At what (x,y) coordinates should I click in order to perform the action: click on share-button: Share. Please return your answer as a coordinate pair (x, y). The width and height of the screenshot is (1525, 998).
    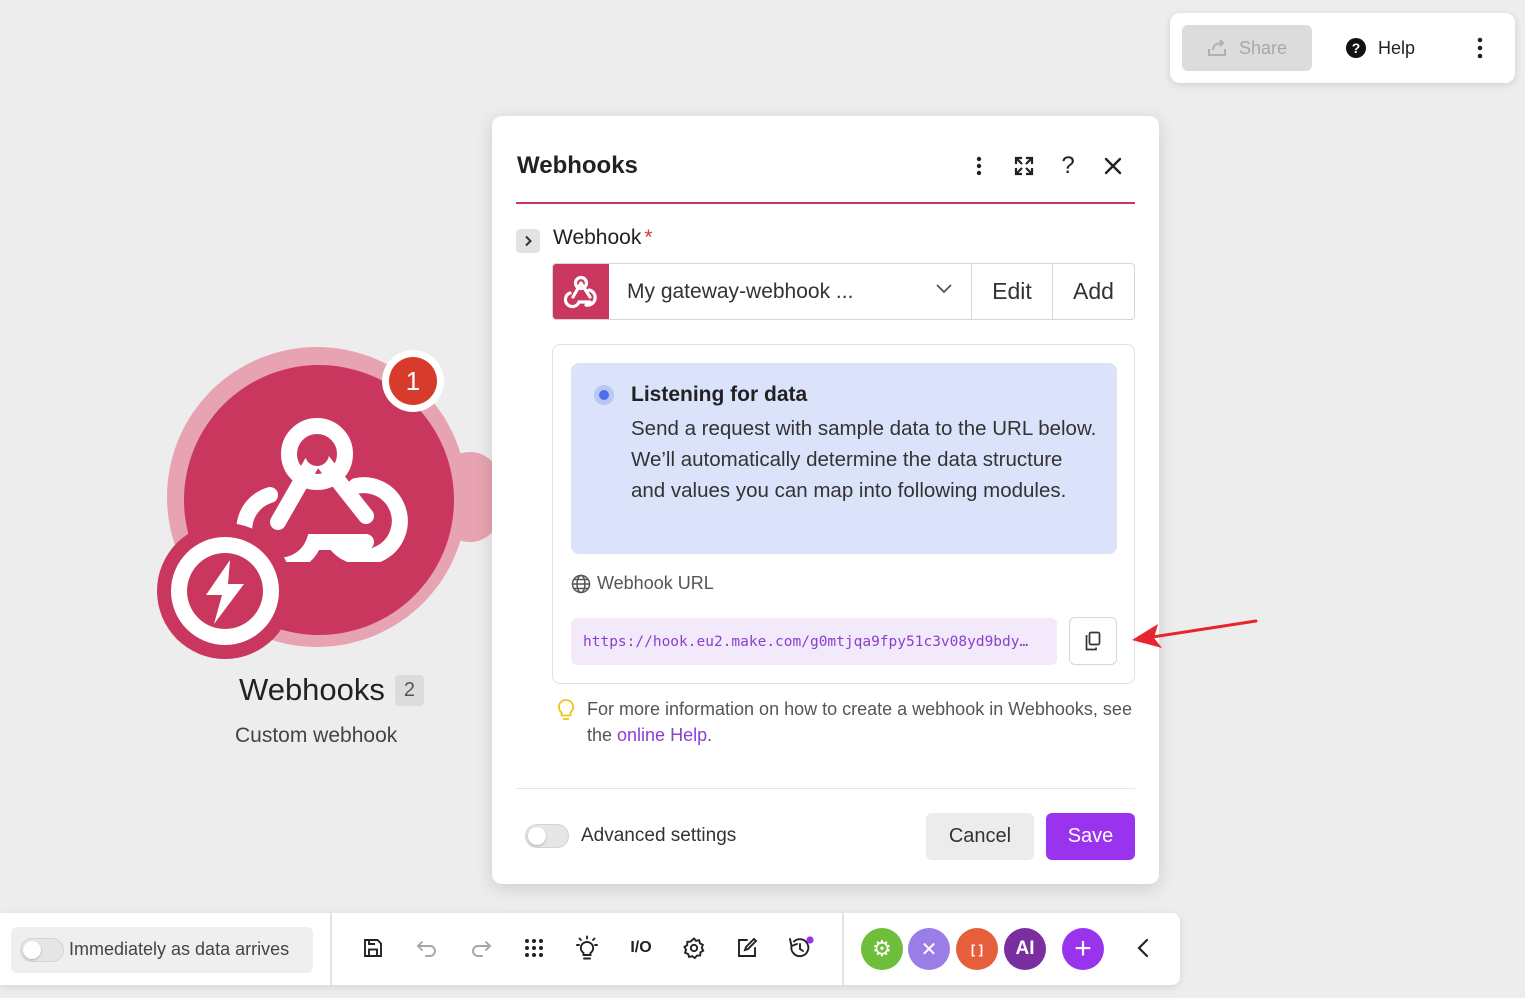
    Looking at the image, I should click on (1247, 48).